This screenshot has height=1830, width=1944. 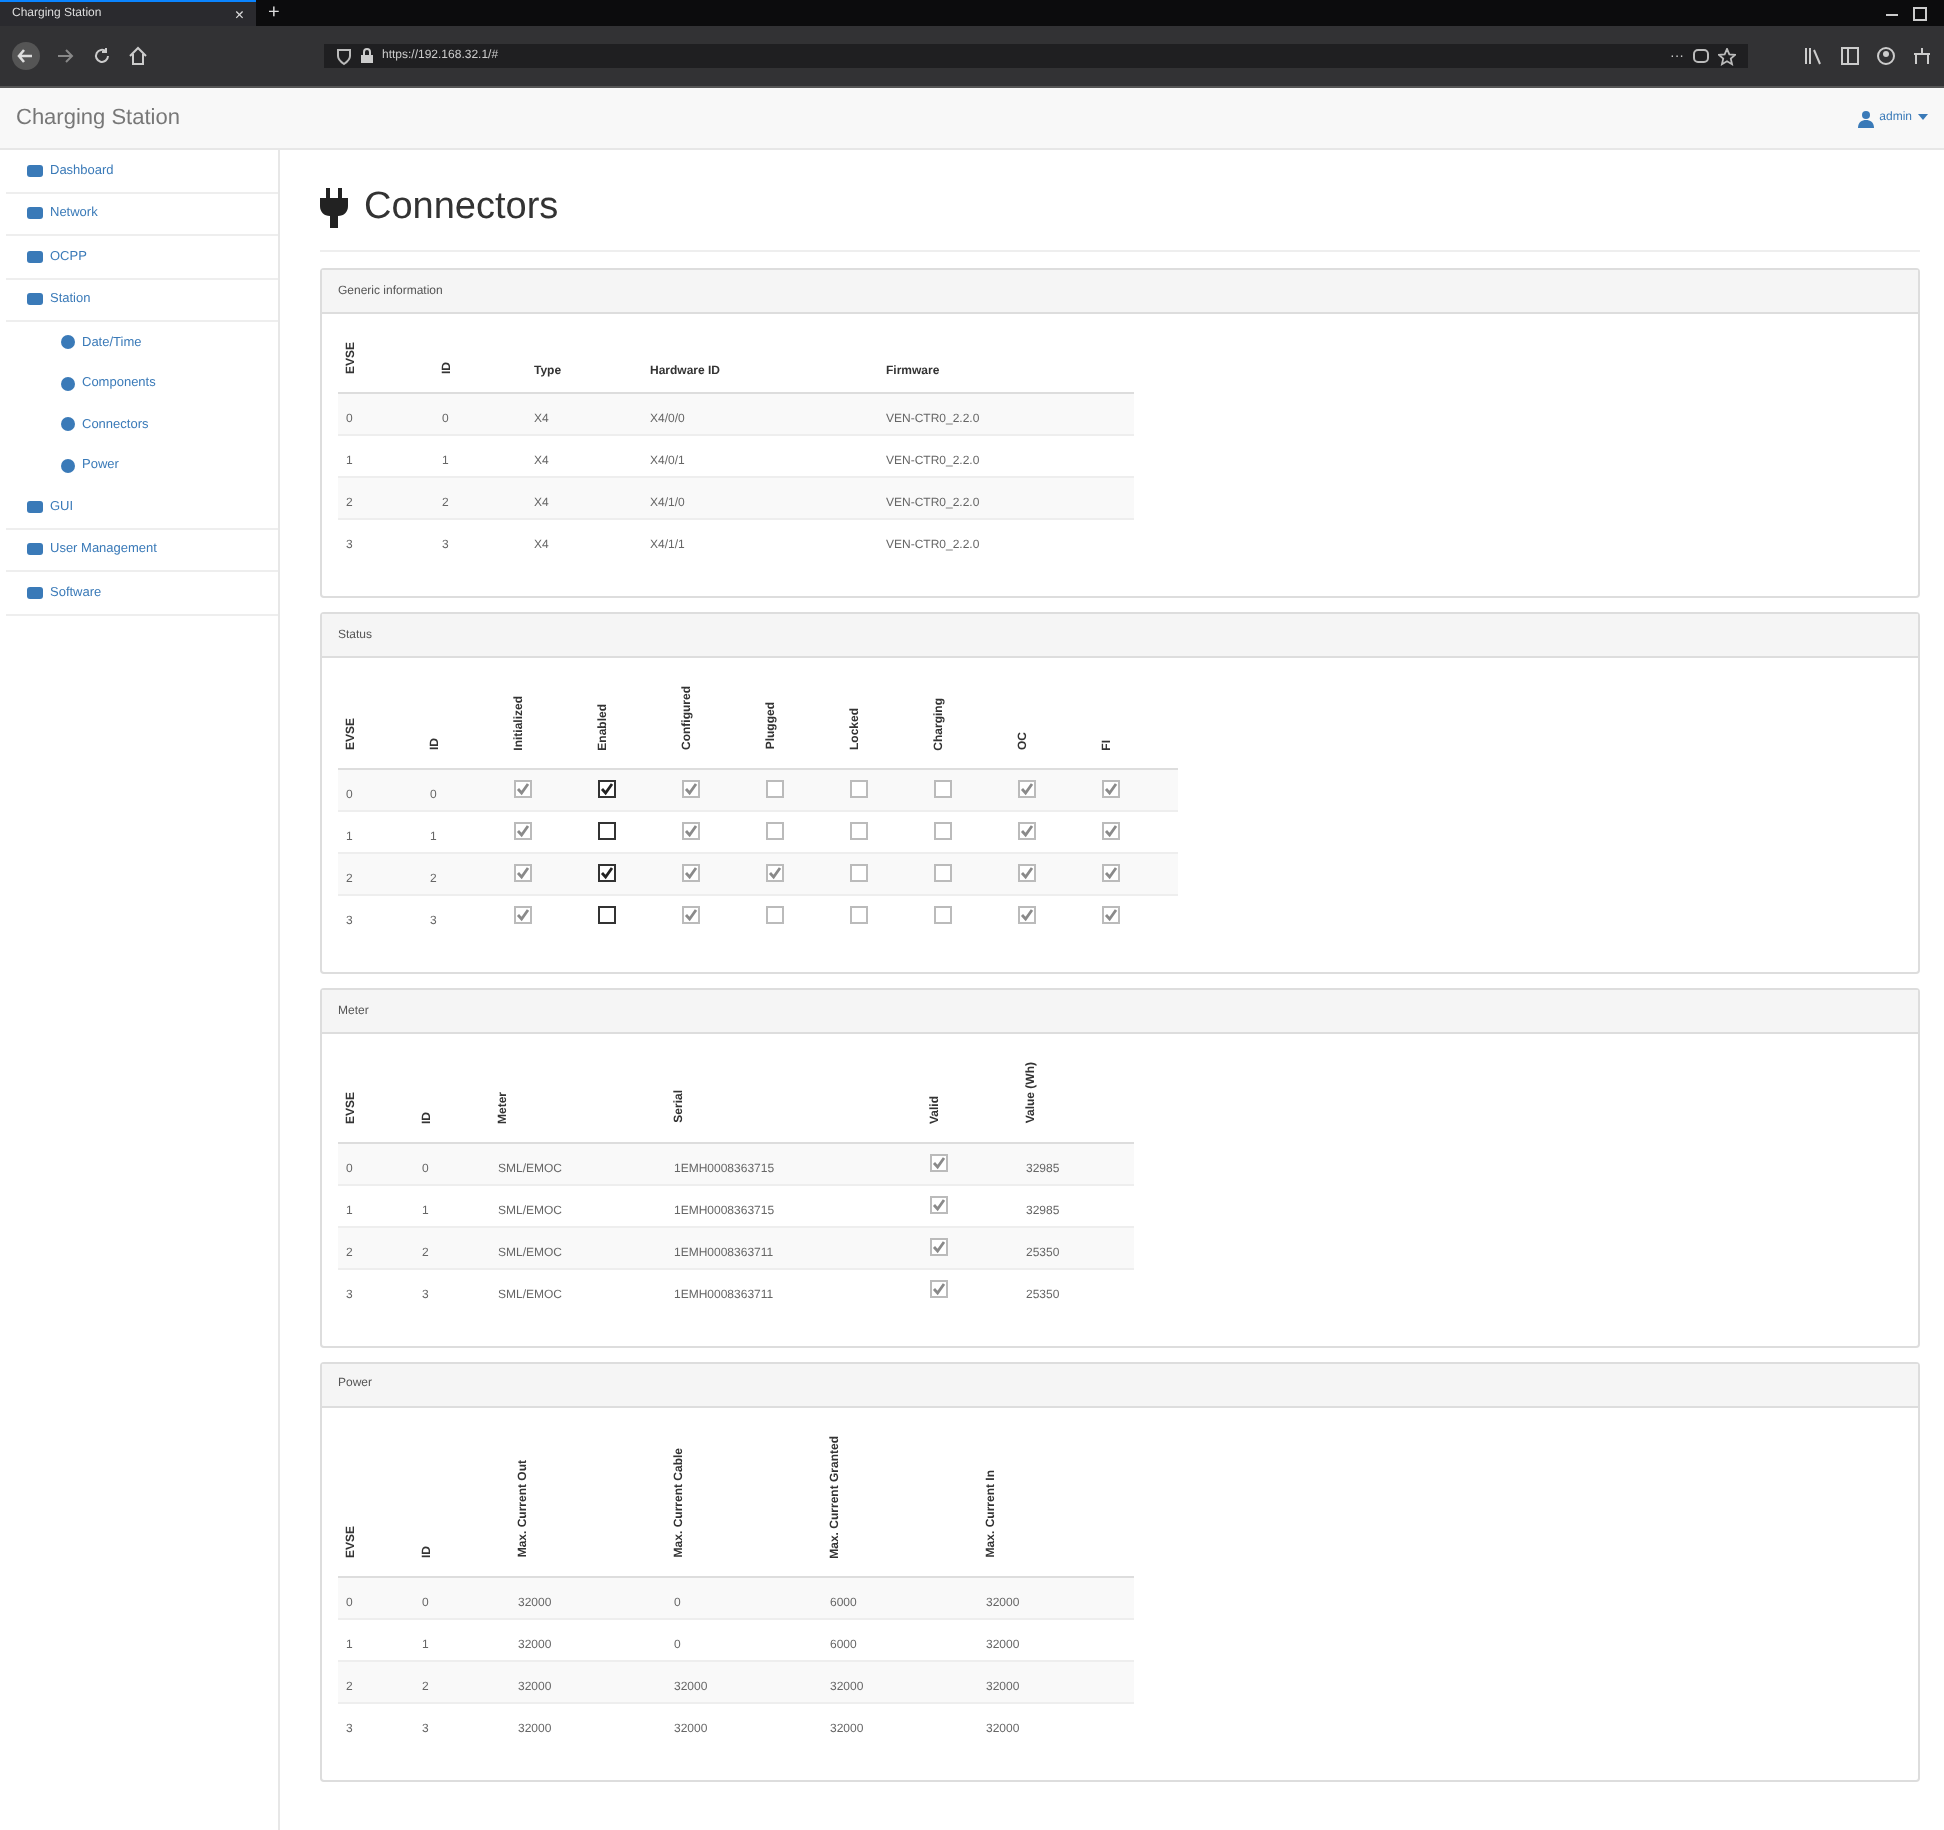 What do you see at coordinates (1850, 56) in the screenshot?
I see `sidebar-icon` at bounding box center [1850, 56].